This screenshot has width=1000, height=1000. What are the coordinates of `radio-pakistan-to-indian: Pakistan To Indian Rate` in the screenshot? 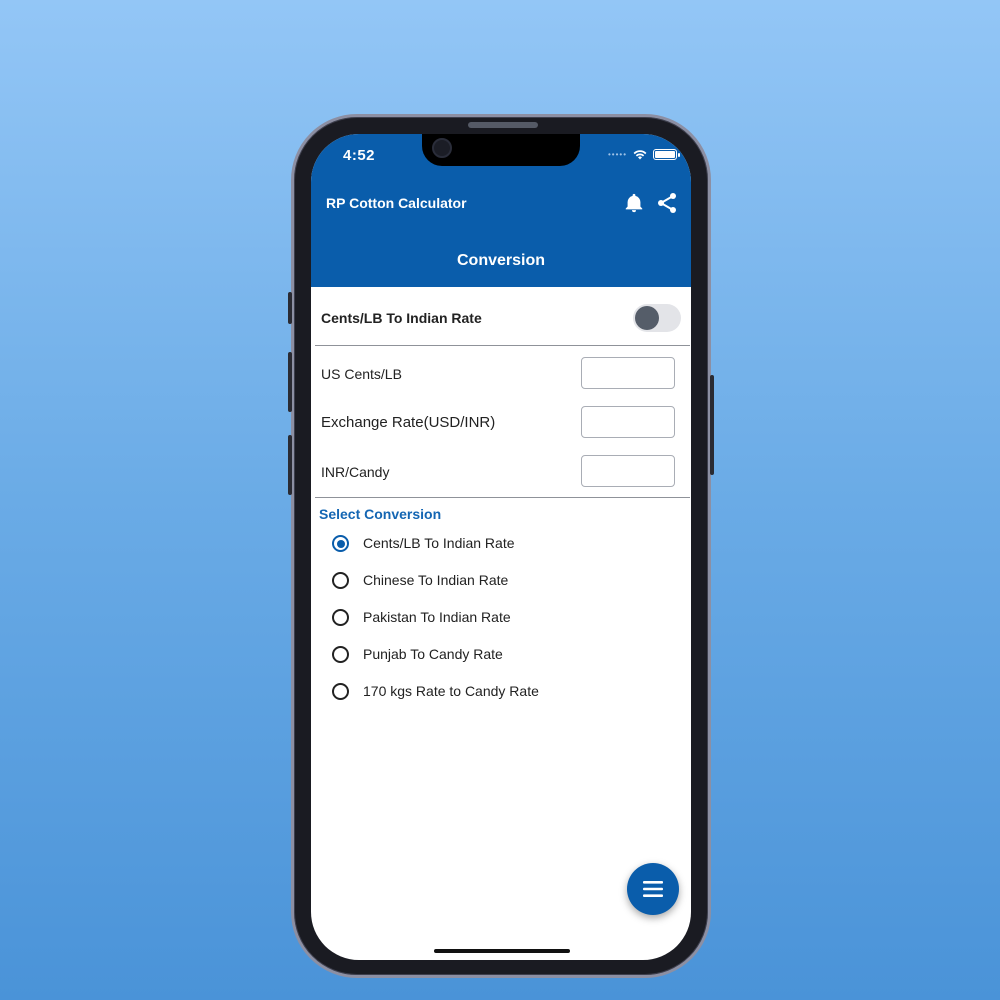 It's located at (501, 616).